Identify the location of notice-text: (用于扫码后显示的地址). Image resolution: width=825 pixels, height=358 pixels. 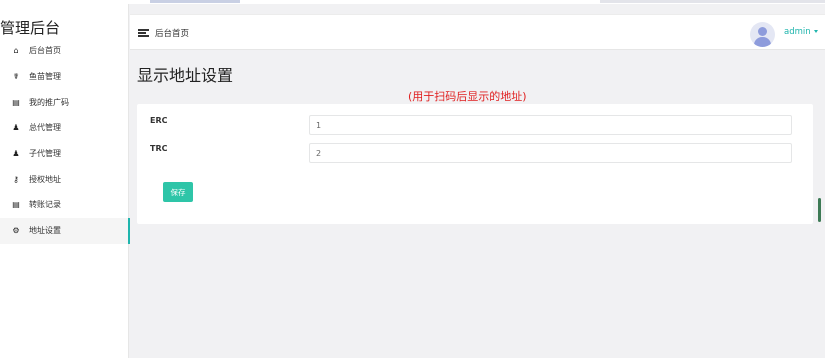
(467, 96).